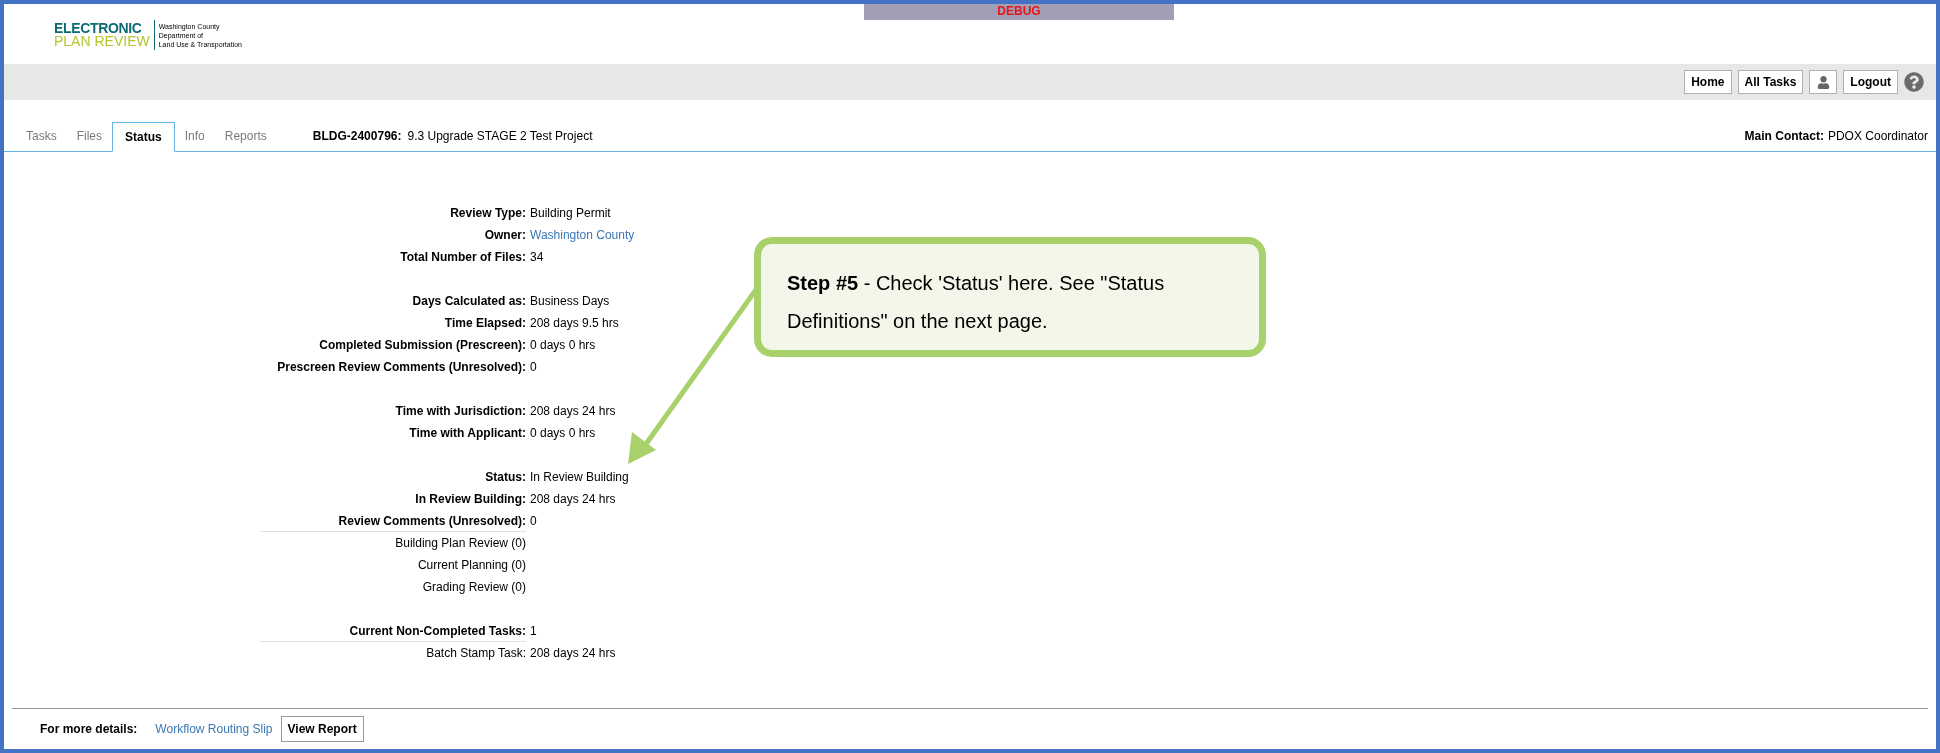 The image size is (1940, 753). Describe the element at coordinates (505, 235) in the screenshot. I see `field-label: Owner:` at that location.